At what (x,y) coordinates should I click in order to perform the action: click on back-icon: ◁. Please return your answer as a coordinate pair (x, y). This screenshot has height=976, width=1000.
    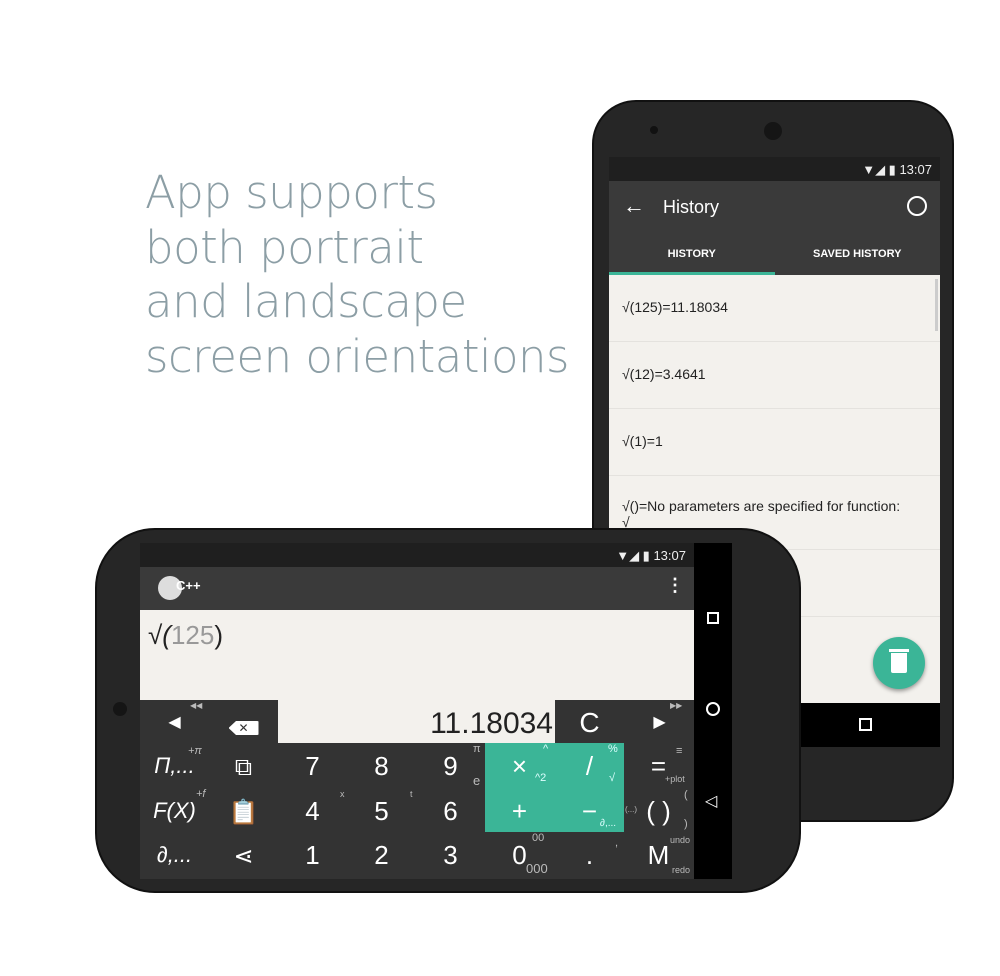
    Looking at the image, I should click on (711, 801).